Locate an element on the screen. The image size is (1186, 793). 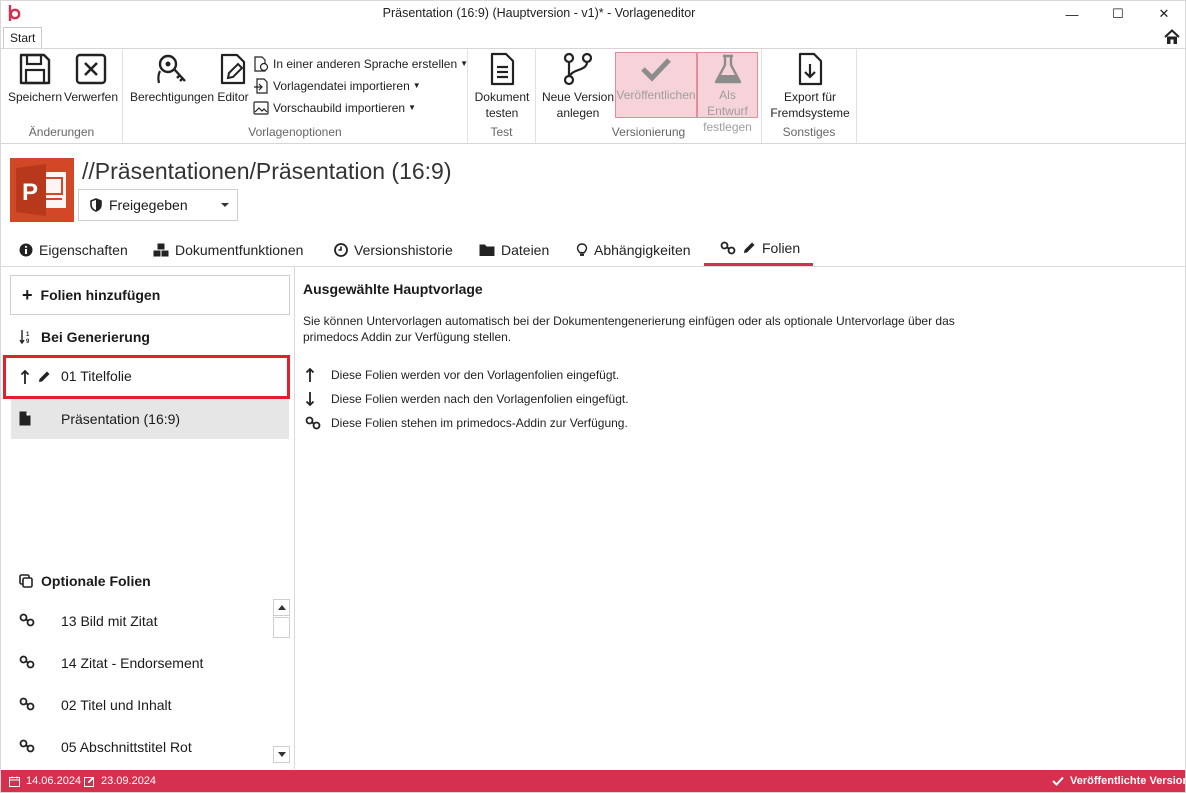
status-dropdown: Freigegeben is located at coordinates (158, 205).